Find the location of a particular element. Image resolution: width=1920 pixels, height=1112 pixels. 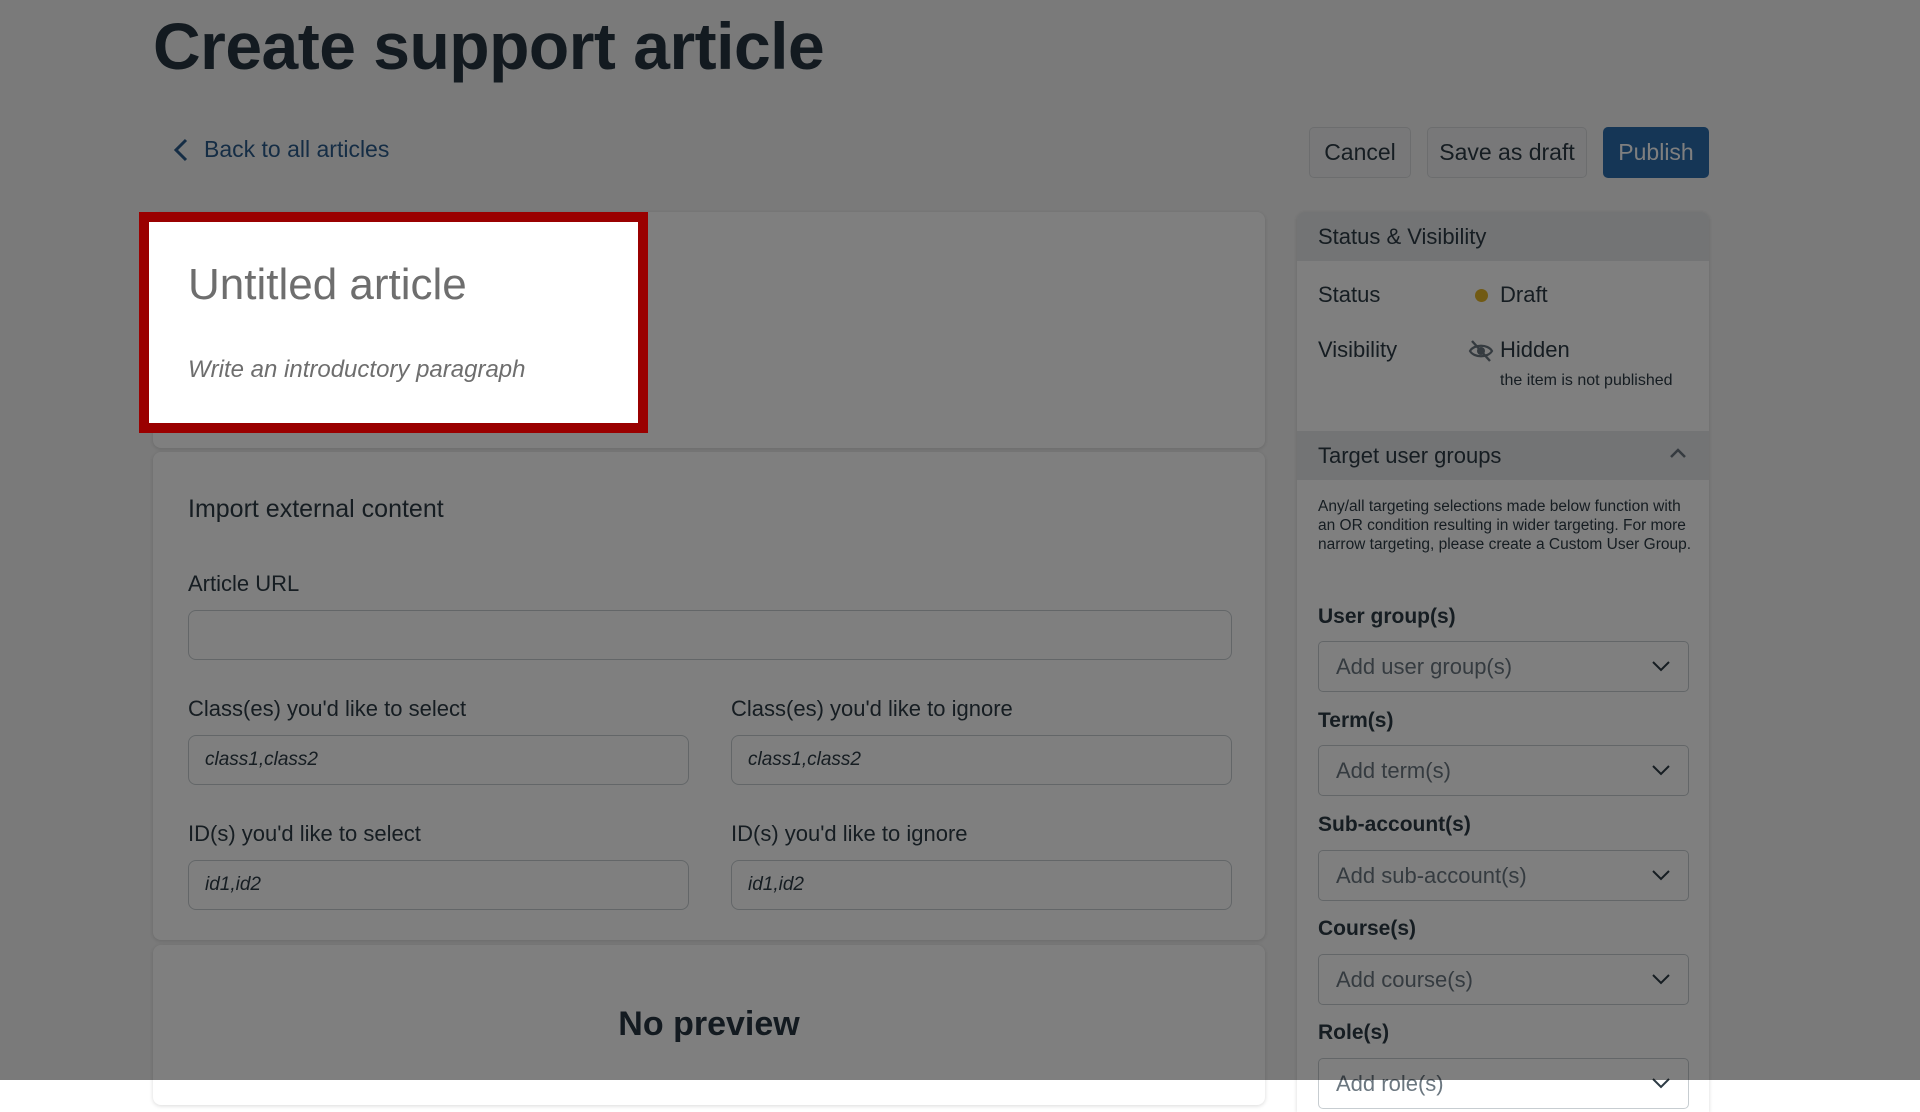

article-url-input is located at coordinates (710, 635).